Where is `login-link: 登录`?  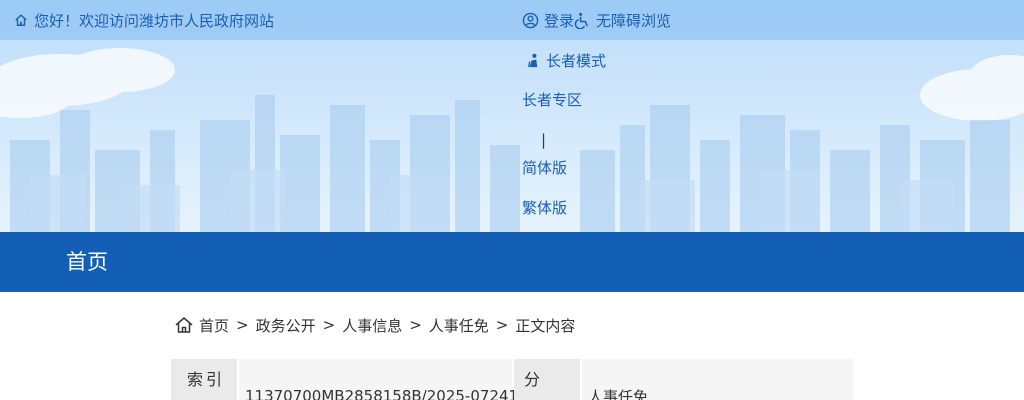
login-link: 登录 is located at coordinates (548, 20).